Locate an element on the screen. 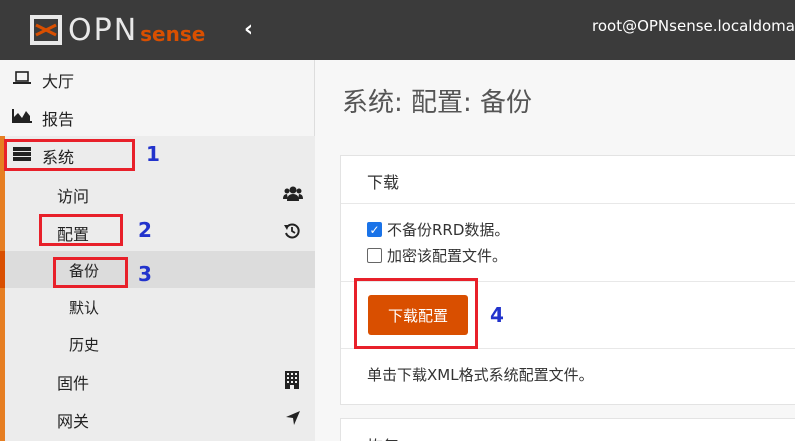 The image size is (795, 441). encrypt-label: 加密该配置文件。 is located at coordinates (447, 256).